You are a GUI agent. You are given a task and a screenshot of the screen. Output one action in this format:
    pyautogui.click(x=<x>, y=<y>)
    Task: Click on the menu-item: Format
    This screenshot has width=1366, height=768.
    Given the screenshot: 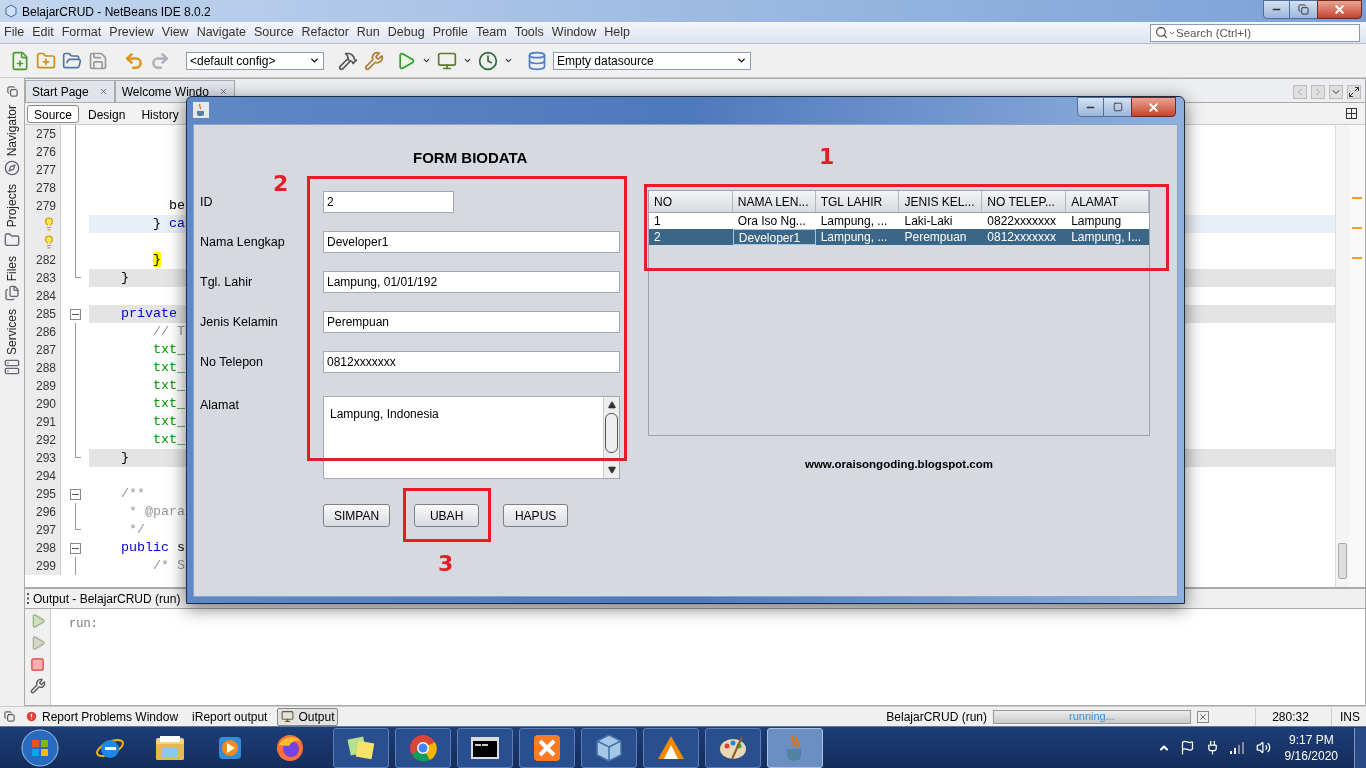 What is the action you would take?
    pyautogui.click(x=81, y=32)
    